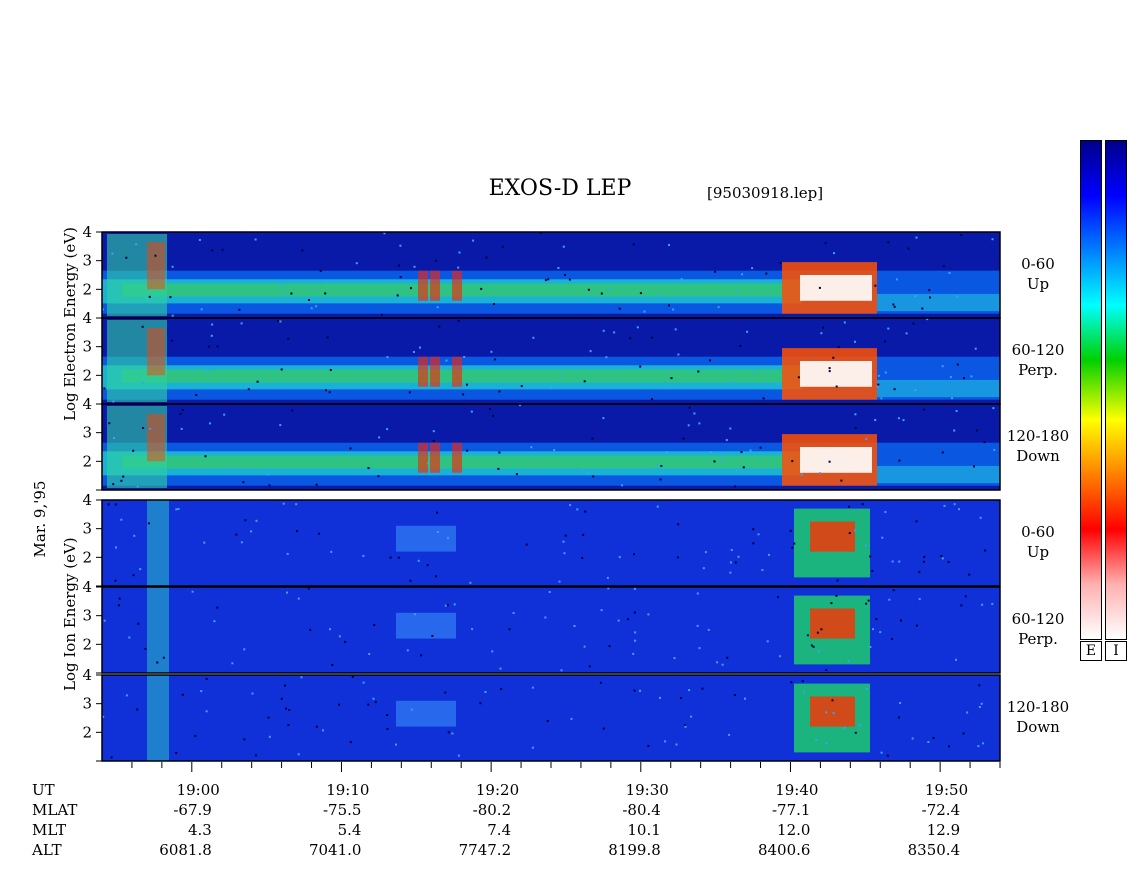 Image resolution: width=1130 pixels, height=875 pixels. What do you see at coordinates (87, 347) in the screenshot?
I see `y-tick-label: 3` at bounding box center [87, 347].